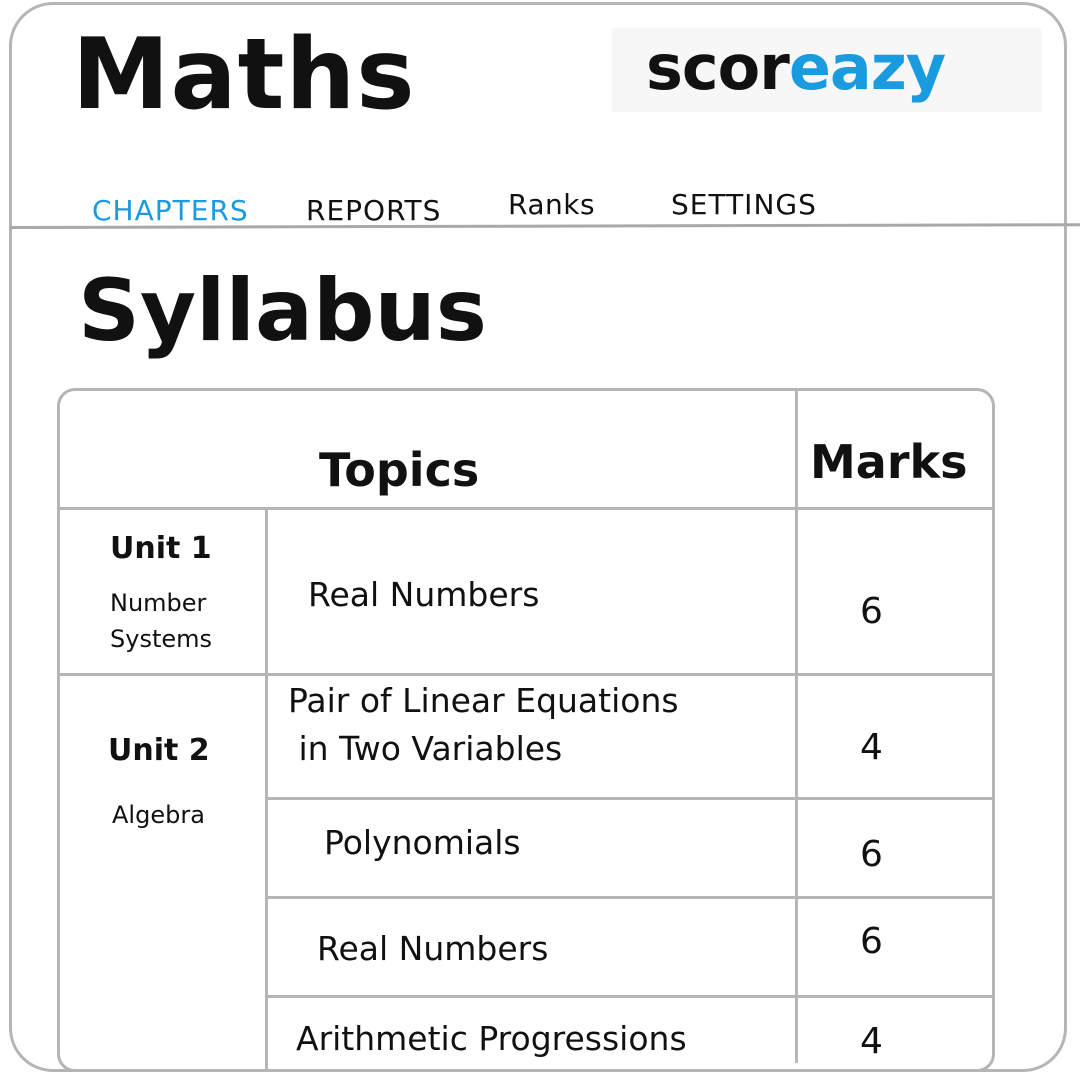  What do you see at coordinates (867, 67) in the screenshot?
I see `logo-text-blue: eazy` at bounding box center [867, 67].